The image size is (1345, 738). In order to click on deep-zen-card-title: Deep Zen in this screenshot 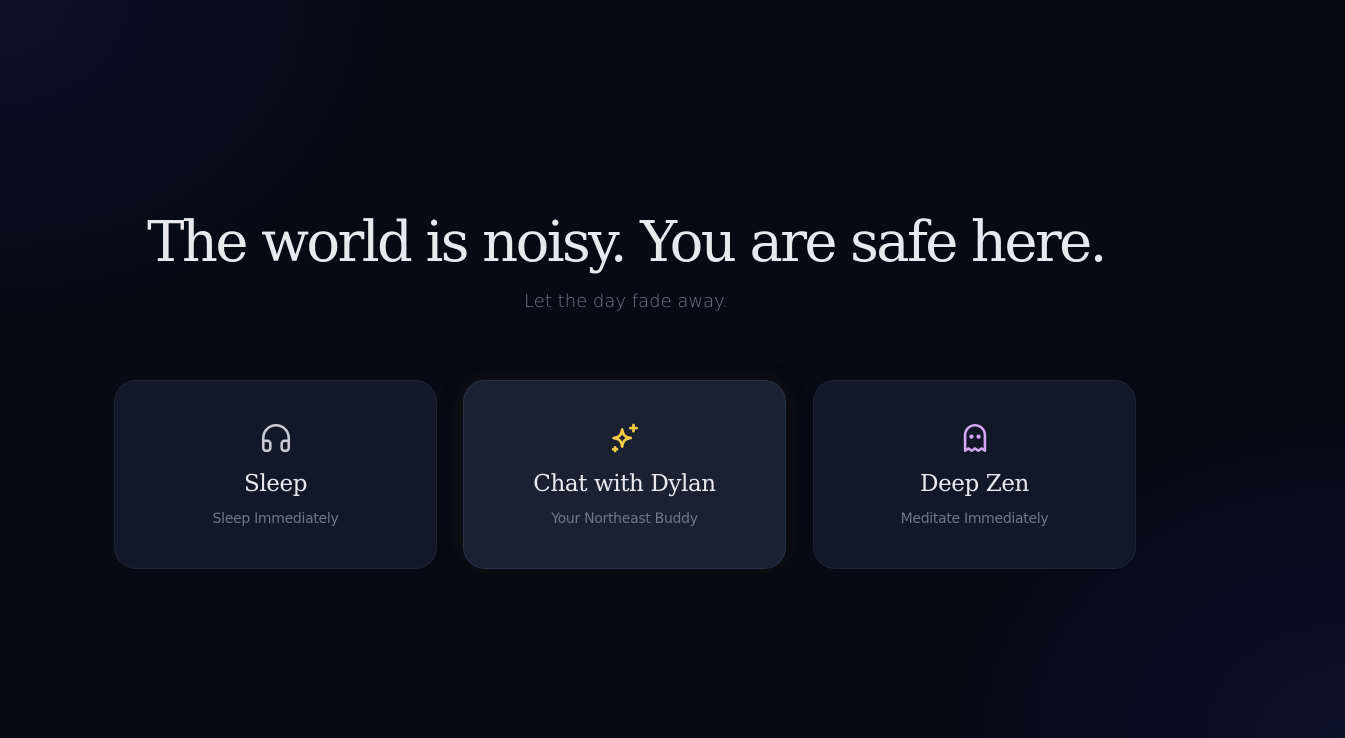, I will do `click(974, 484)`.